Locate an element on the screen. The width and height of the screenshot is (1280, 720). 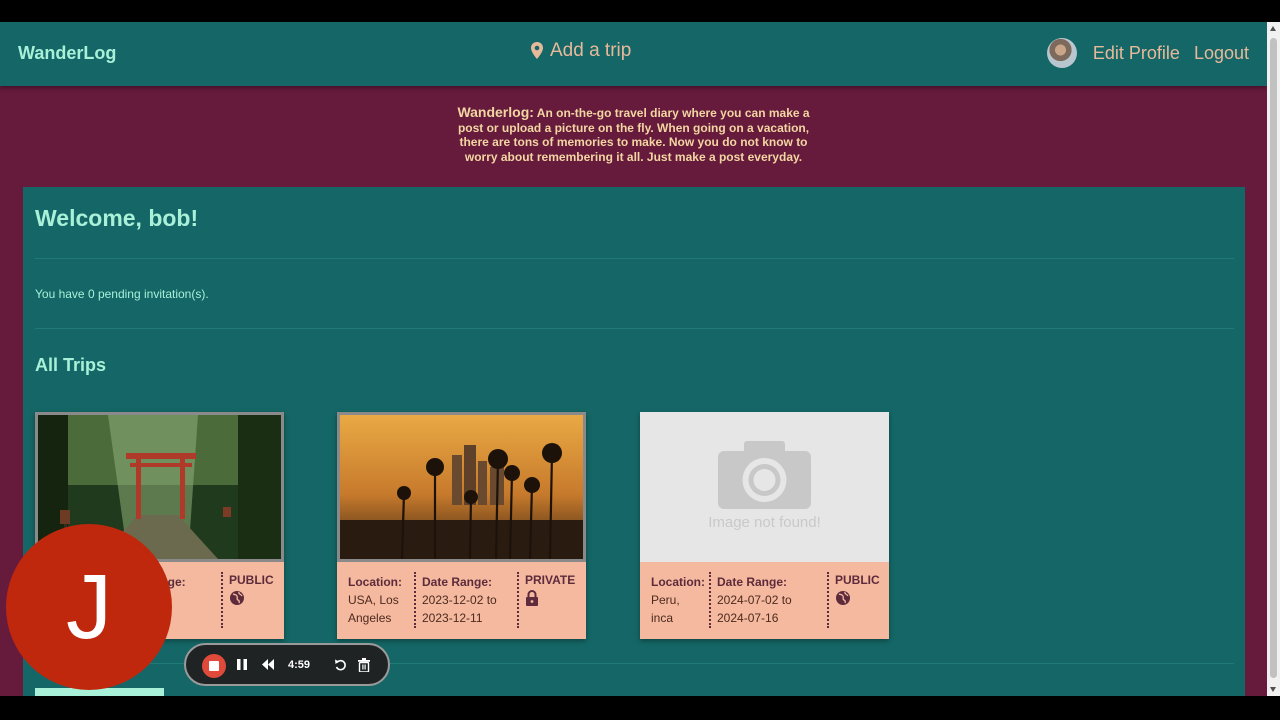
date-range-column: Date Range: 2023-12-02 to 2023-12-11 is located at coordinates (459, 600).